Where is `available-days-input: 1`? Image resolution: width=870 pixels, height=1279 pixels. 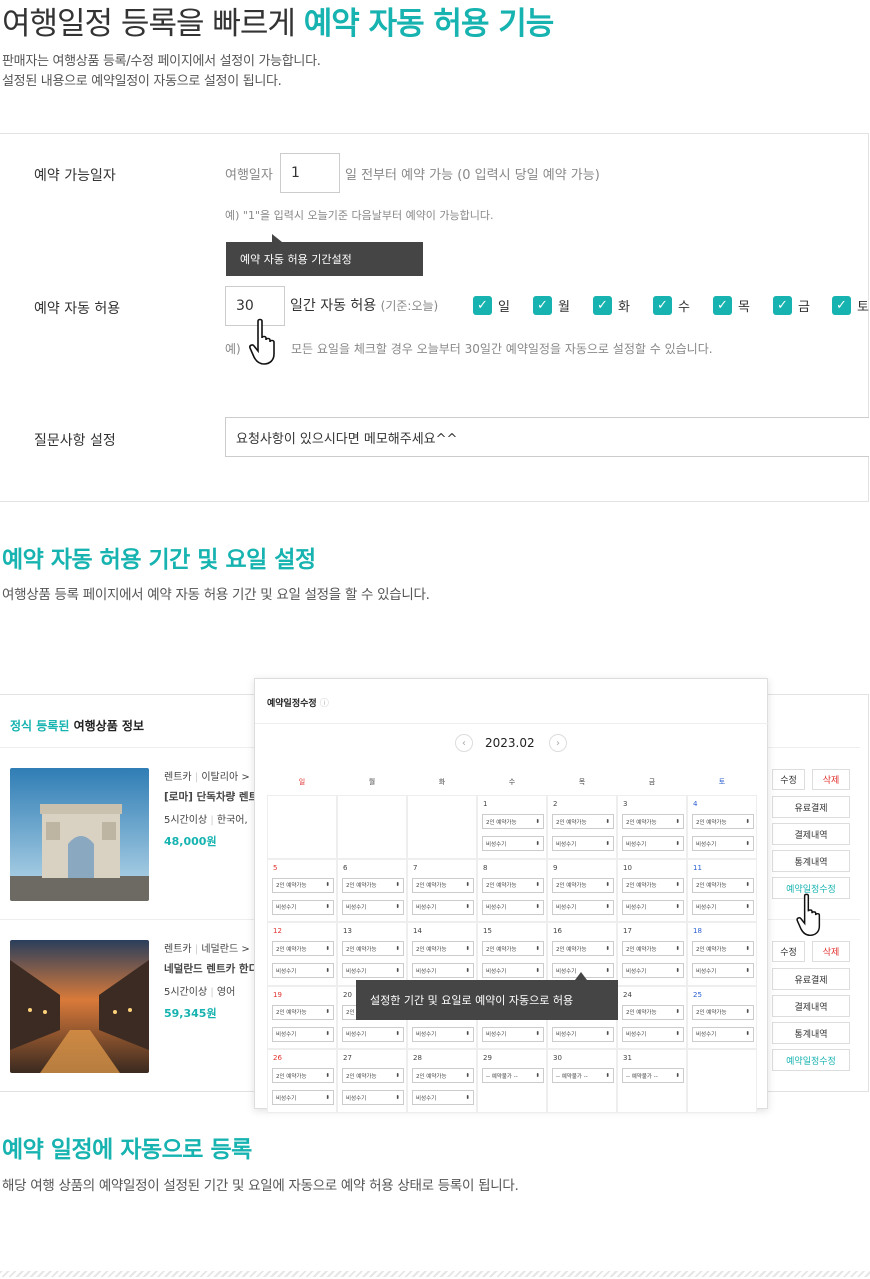 available-days-input: 1 is located at coordinates (310, 173).